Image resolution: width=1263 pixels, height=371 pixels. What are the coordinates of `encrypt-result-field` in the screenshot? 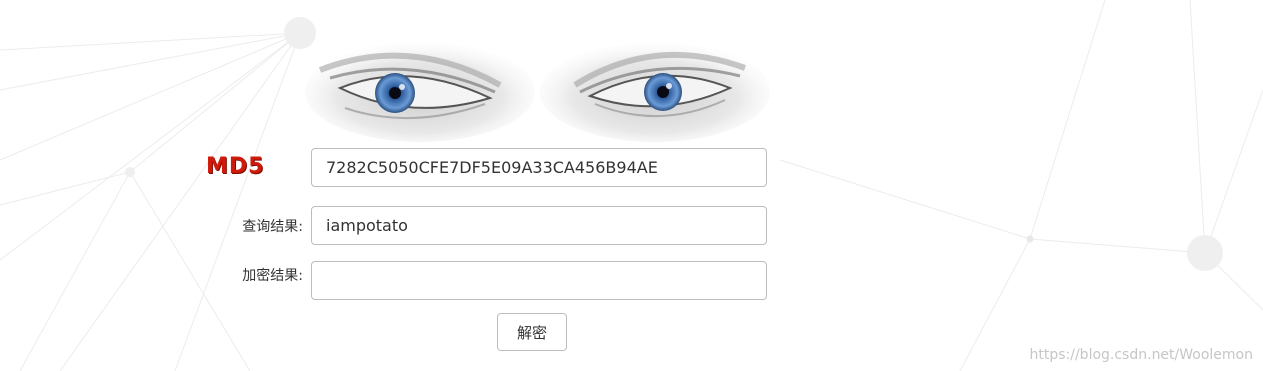 It's located at (539, 280).